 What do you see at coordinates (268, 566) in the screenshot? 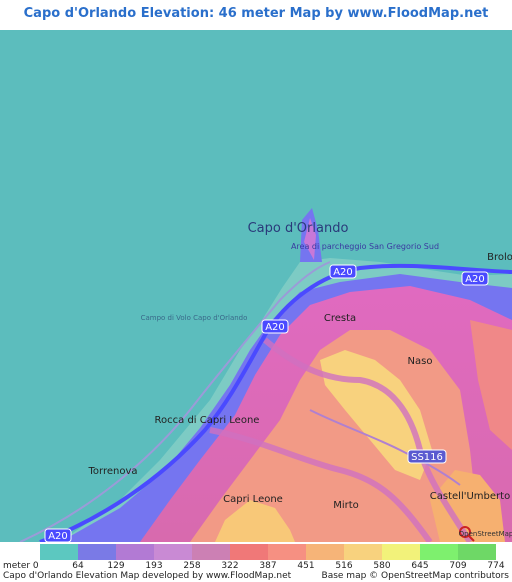
I see `legend-tick-label: 387` at bounding box center [268, 566].